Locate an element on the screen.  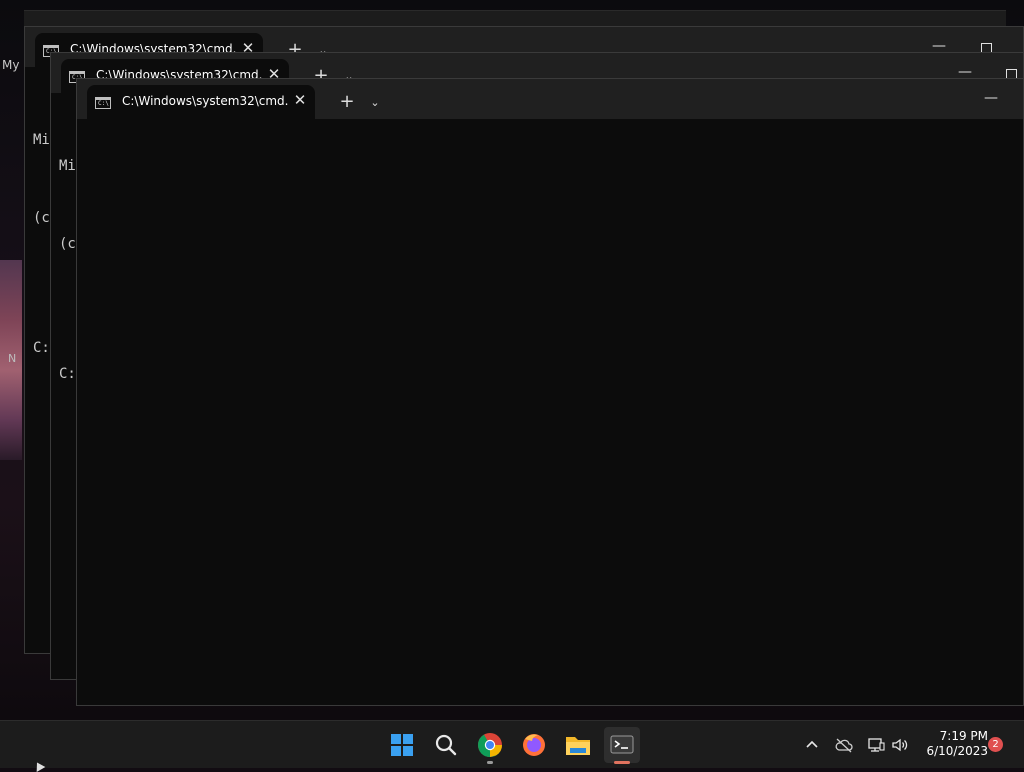
cmd-icon: C:\ is located at coordinates (103, 103).